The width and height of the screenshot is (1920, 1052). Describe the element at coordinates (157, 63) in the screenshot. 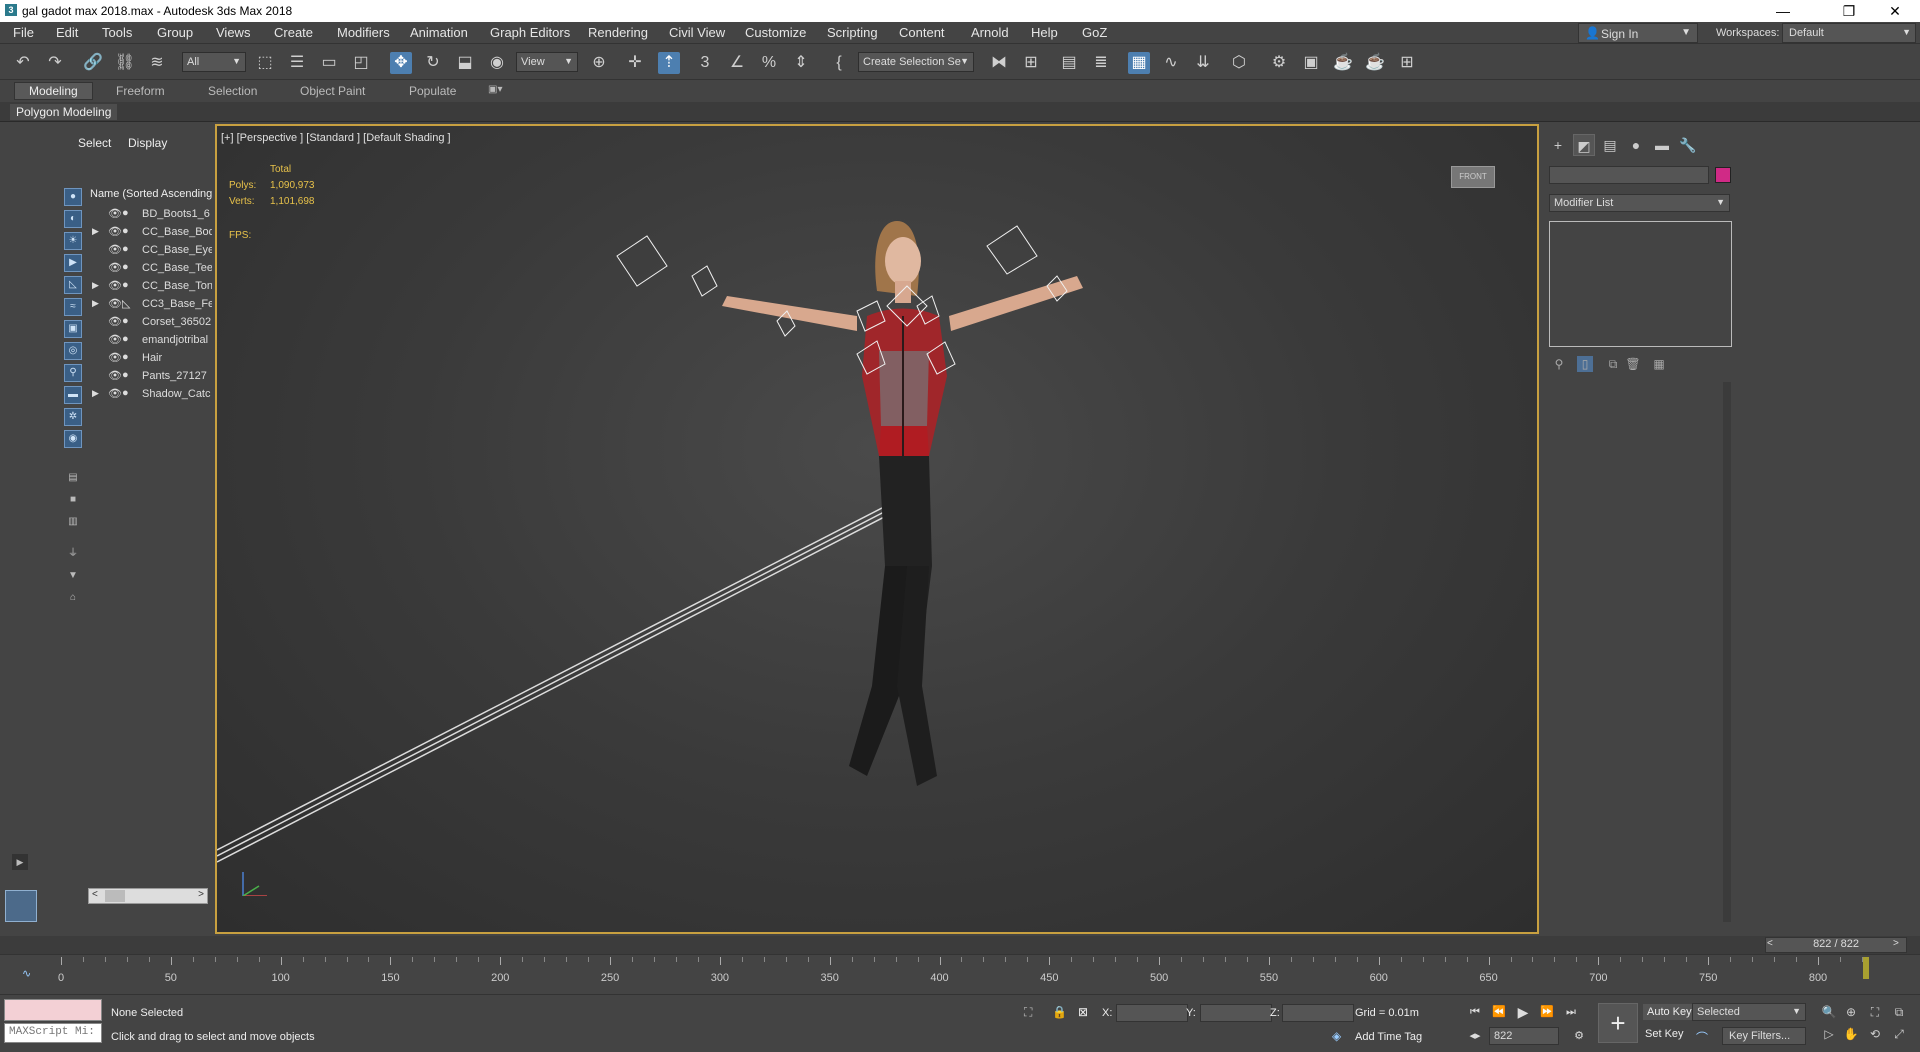

I see `bind-space-warp-icon: ≋` at that location.